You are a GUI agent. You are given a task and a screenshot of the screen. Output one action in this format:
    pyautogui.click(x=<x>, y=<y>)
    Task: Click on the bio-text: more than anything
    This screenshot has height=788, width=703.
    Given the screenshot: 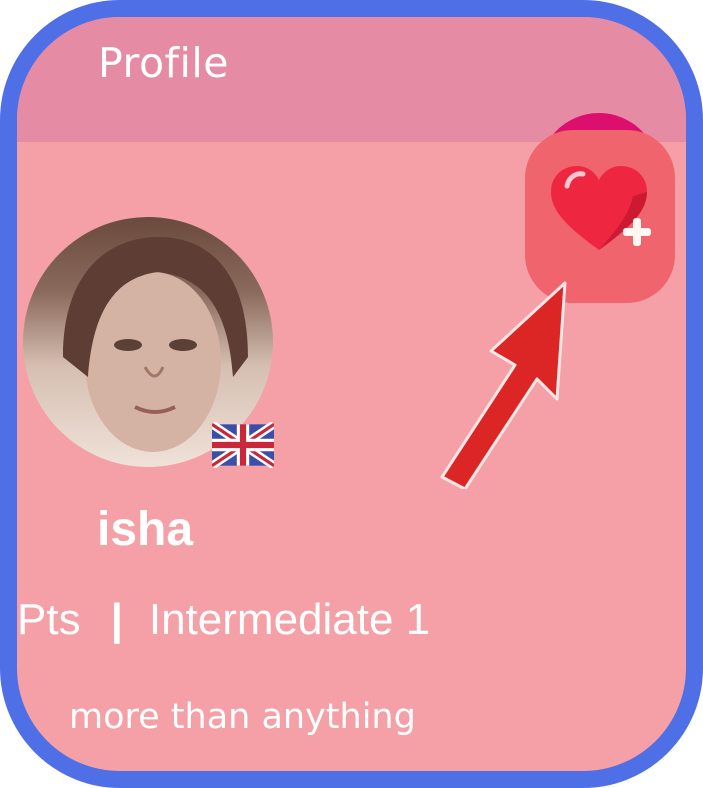 What is the action you would take?
    pyautogui.click(x=242, y=717)
    